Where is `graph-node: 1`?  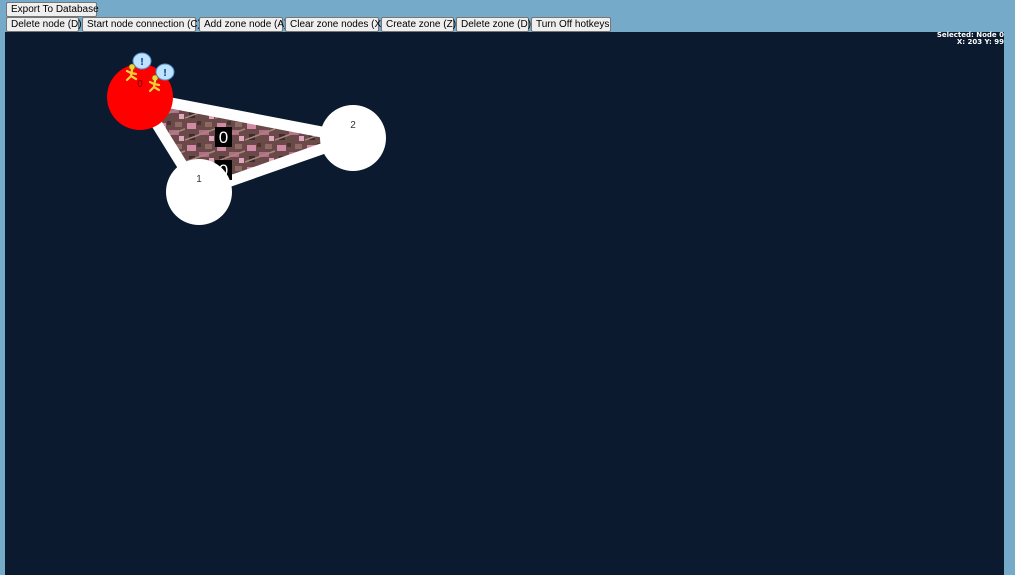 graph-node: 1 is located at coordinates (199, 192).